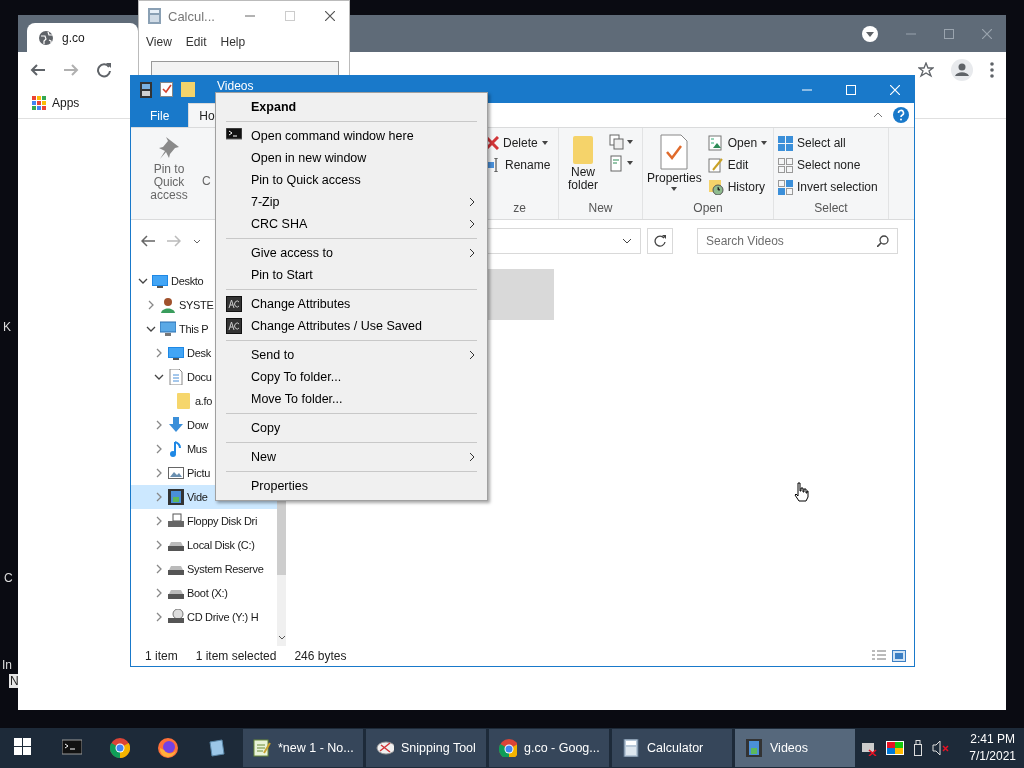 Image resolution: width=1024 pixels, height=768 pixels. I want to click on search-field: Search Videos, so click(797, 241).